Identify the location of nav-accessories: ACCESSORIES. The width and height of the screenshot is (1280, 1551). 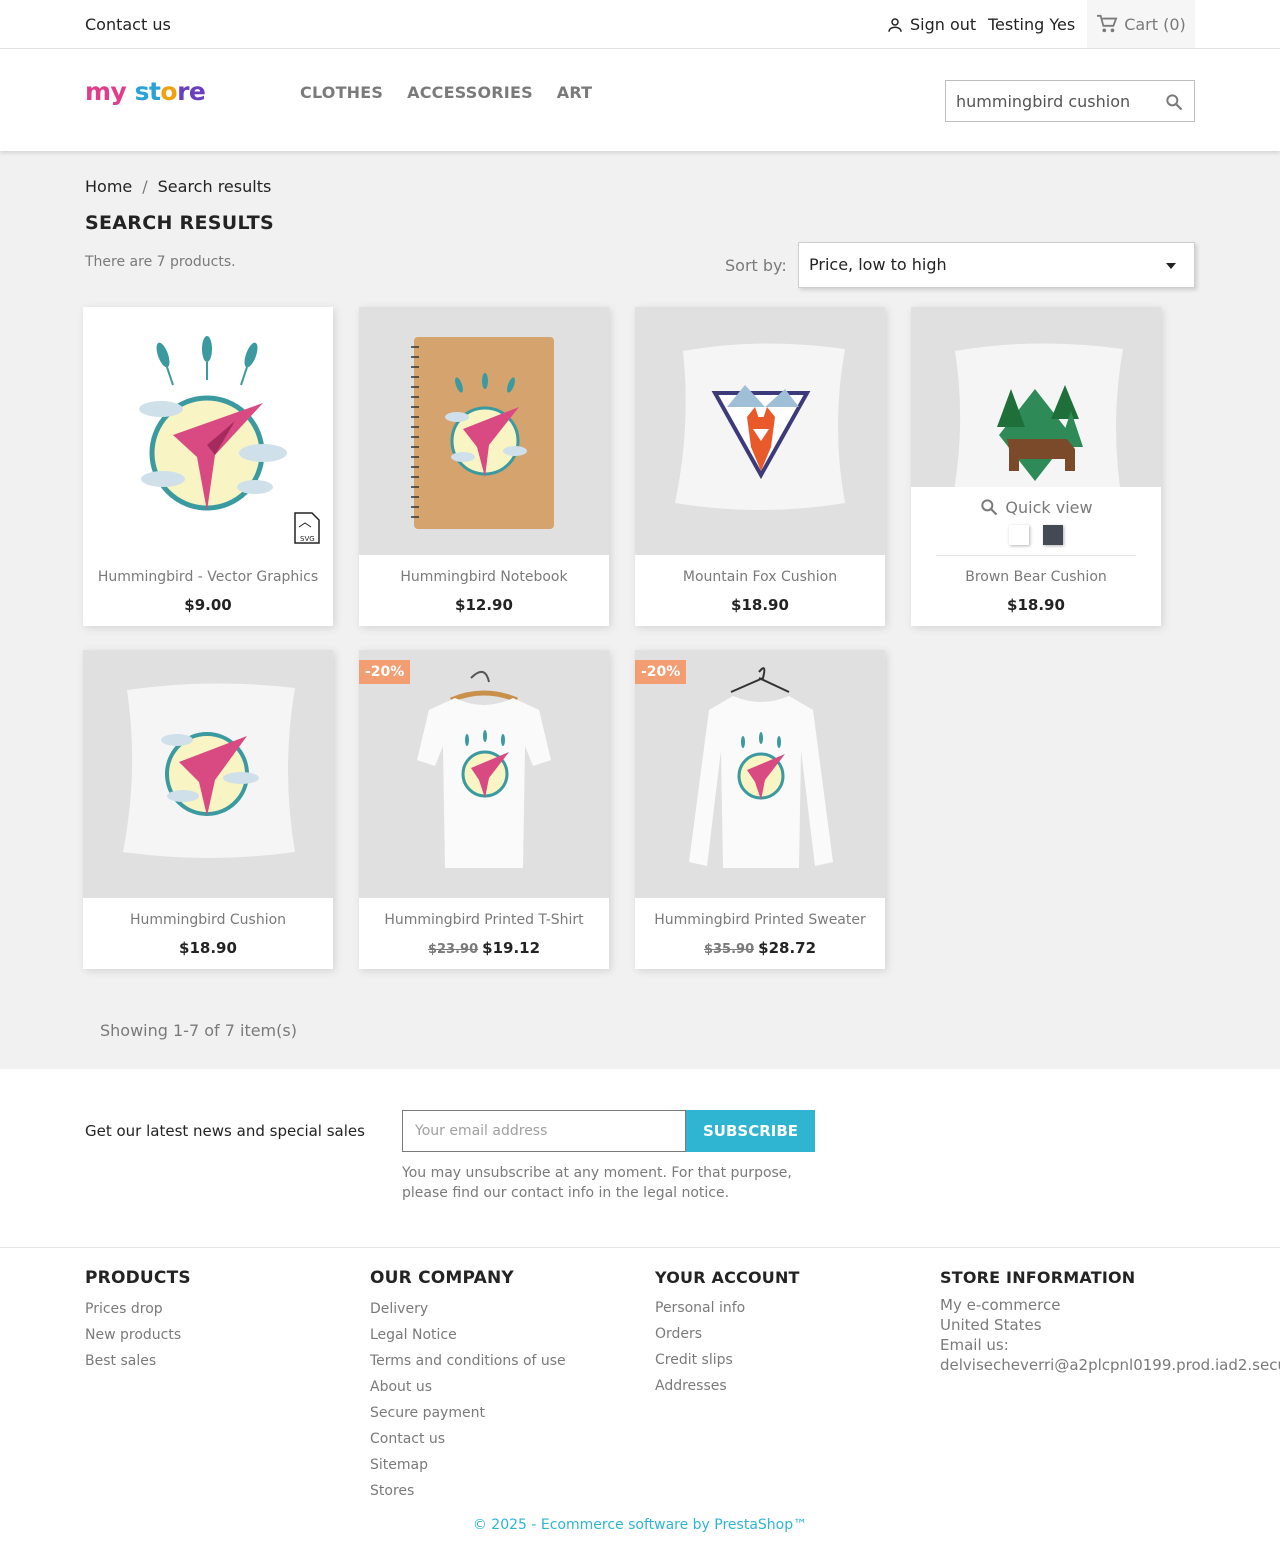
(470, 92).